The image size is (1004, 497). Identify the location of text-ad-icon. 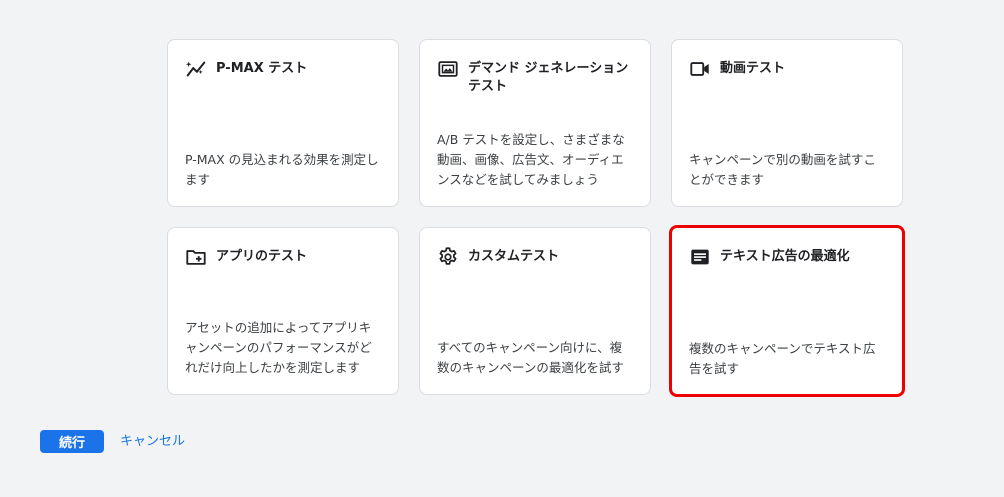
(700, 257).